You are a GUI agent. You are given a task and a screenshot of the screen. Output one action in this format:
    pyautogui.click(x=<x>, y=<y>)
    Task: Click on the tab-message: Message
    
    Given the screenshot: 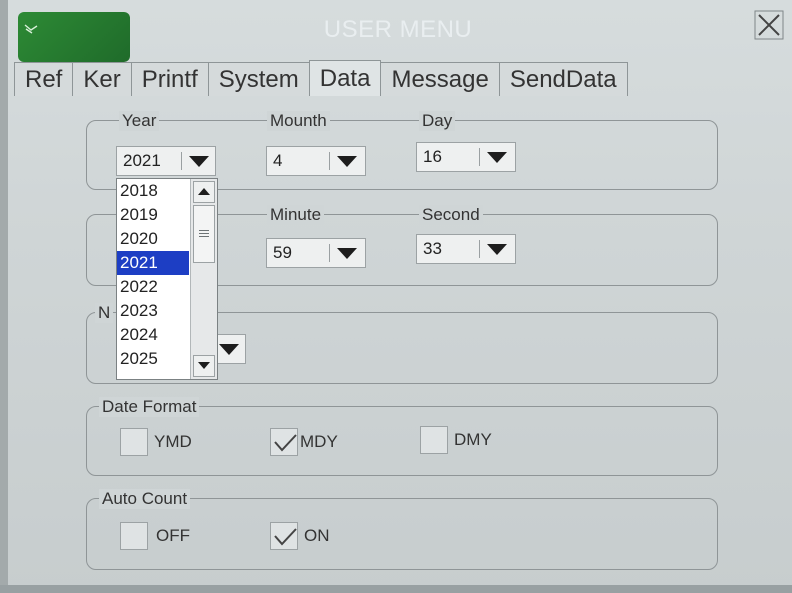 What is the action you would take?
    pyautogui.click(x=440, y=79)
    